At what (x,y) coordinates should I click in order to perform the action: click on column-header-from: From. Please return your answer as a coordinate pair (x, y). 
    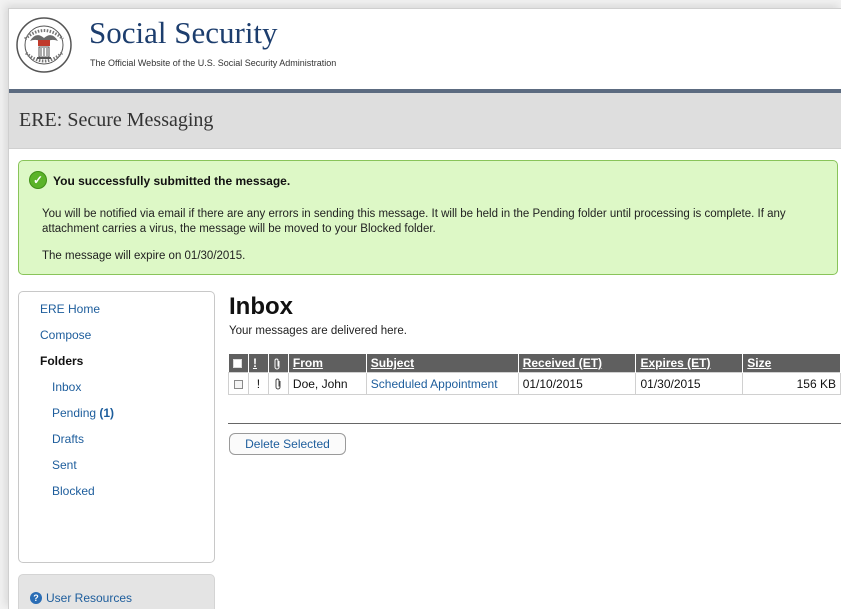
    Looking at the image, I should click on (327, 363).